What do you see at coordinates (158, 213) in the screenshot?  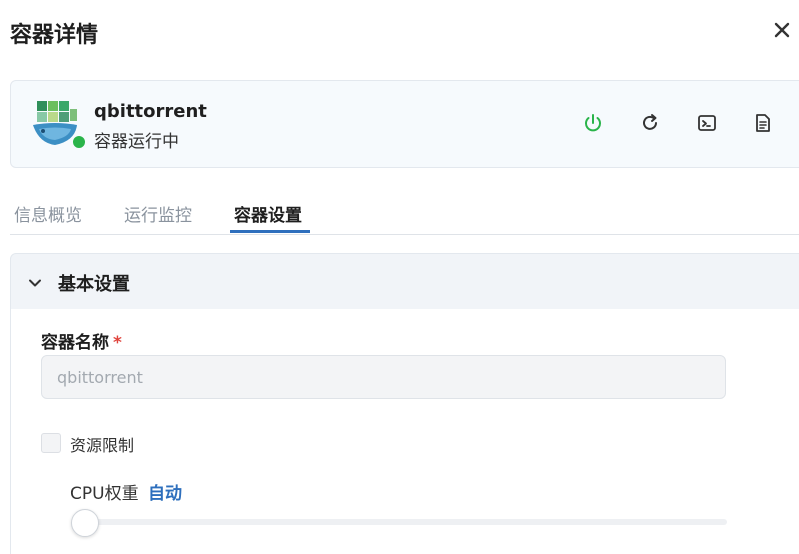 I see `tab-monitoring: 运行监控` at bounding box center [158, 213].